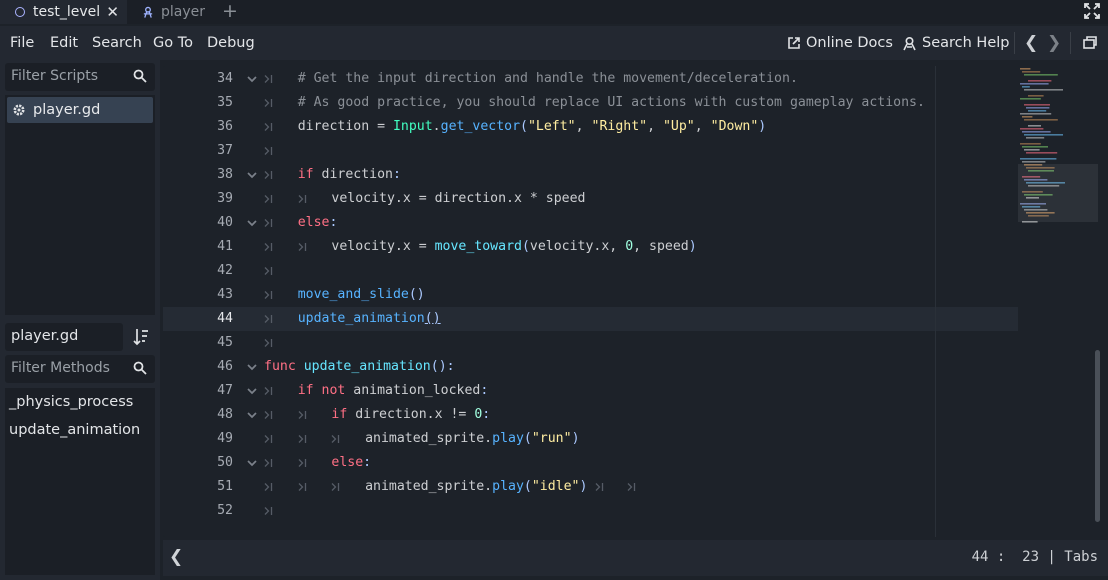  Describe the element at coordinates (1054, 43) in the screenshot. I see `history-forward-icon: ❯` at that location.